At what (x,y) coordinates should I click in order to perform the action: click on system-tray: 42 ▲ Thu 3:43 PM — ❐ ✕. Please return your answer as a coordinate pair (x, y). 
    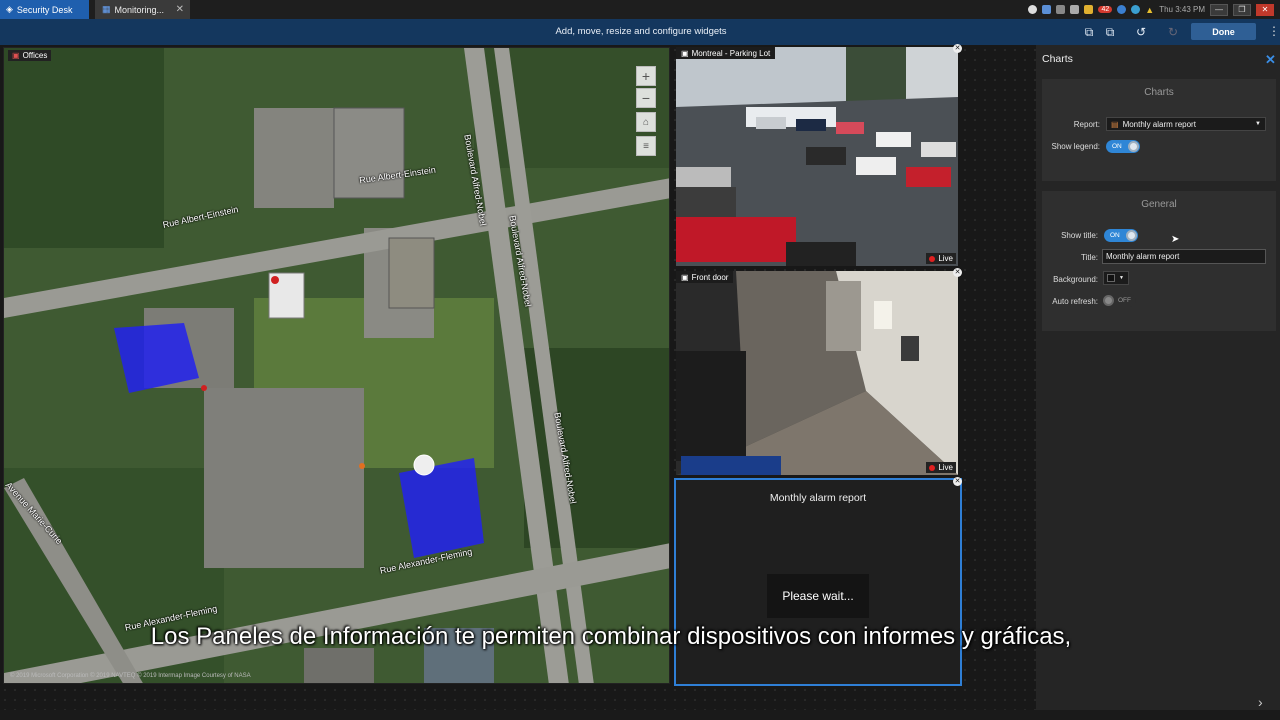
    Looking at the image, I should click on (1154, 9).